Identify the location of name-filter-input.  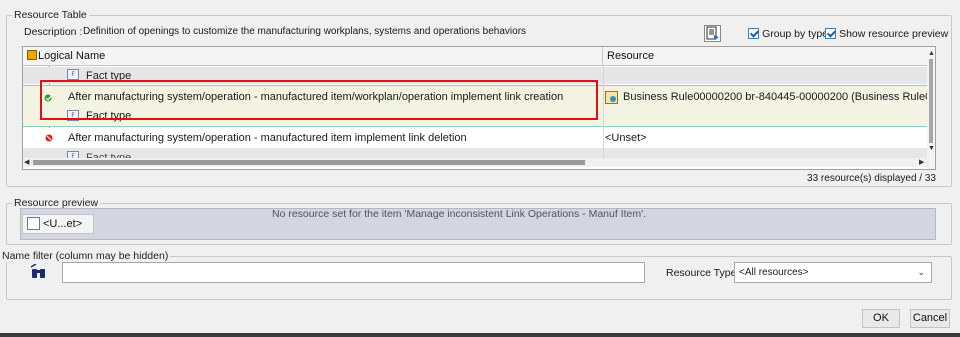
(353, 272).